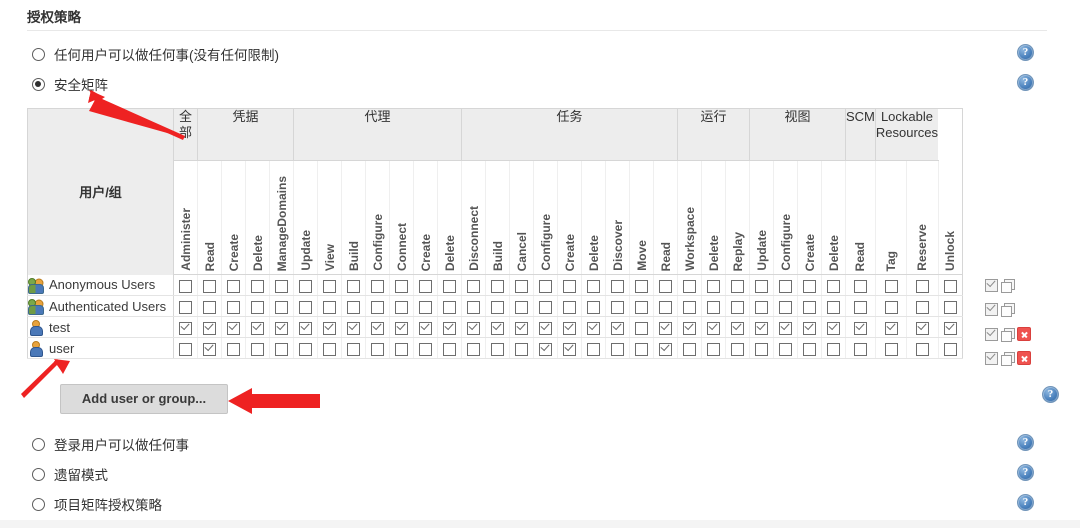 The image size is (1080, 528). Describe the element at coordinates (110, 444) in the screenshot. I see `strategy-option-logged-in: 登录用户可以做任何事` at that location.